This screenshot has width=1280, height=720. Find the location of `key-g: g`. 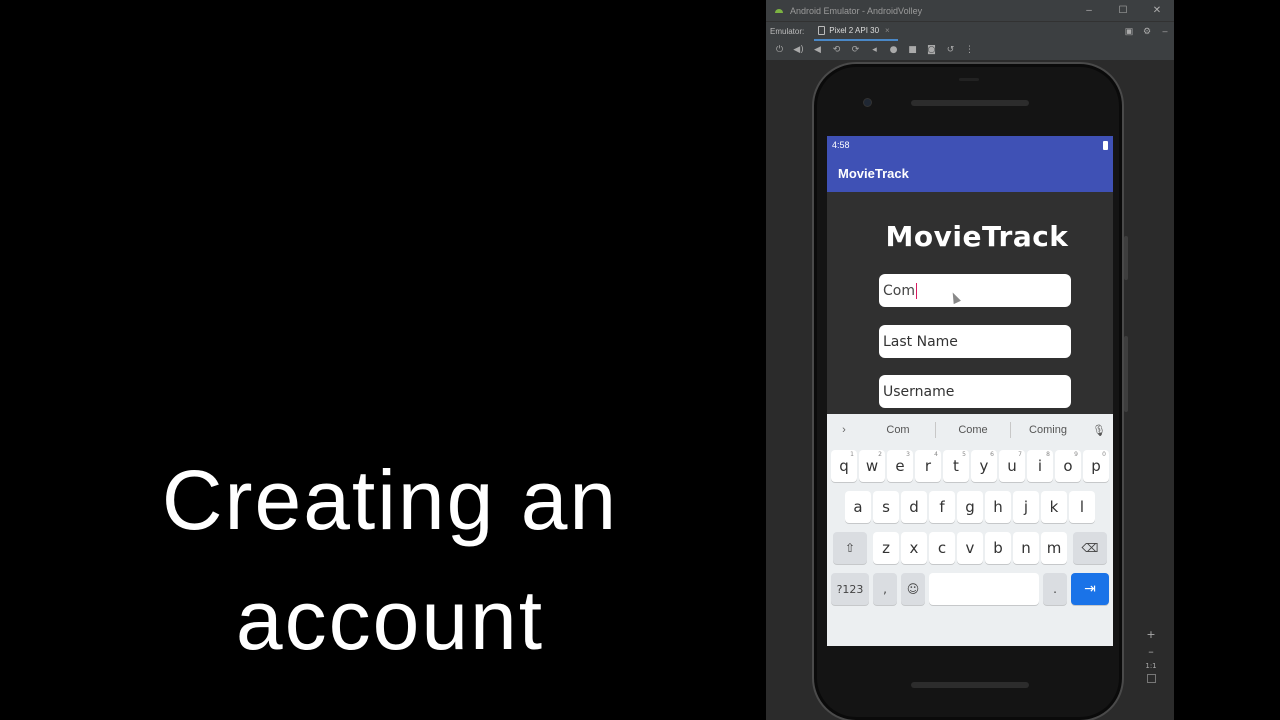

key-g: g is located at coordinates (970, 507).